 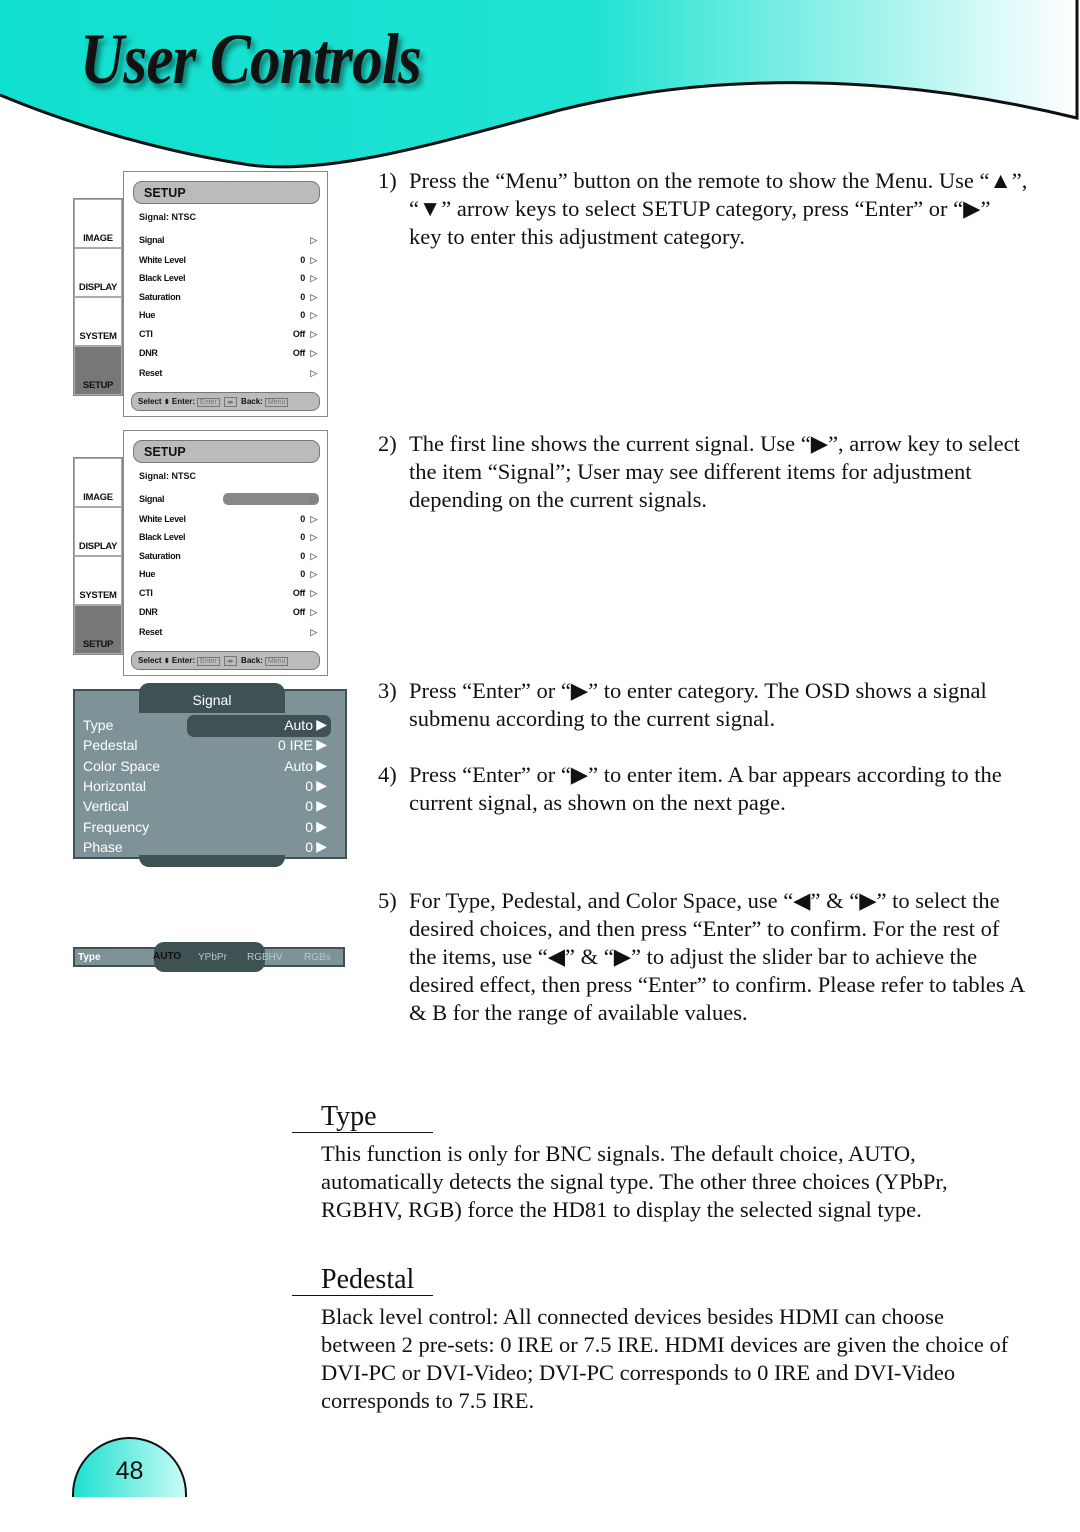 What do you see at coordinates (206, 807) in the screenshot?
I see `signal-row: Vertical 0 ▶` at bounding box center [206, 807].